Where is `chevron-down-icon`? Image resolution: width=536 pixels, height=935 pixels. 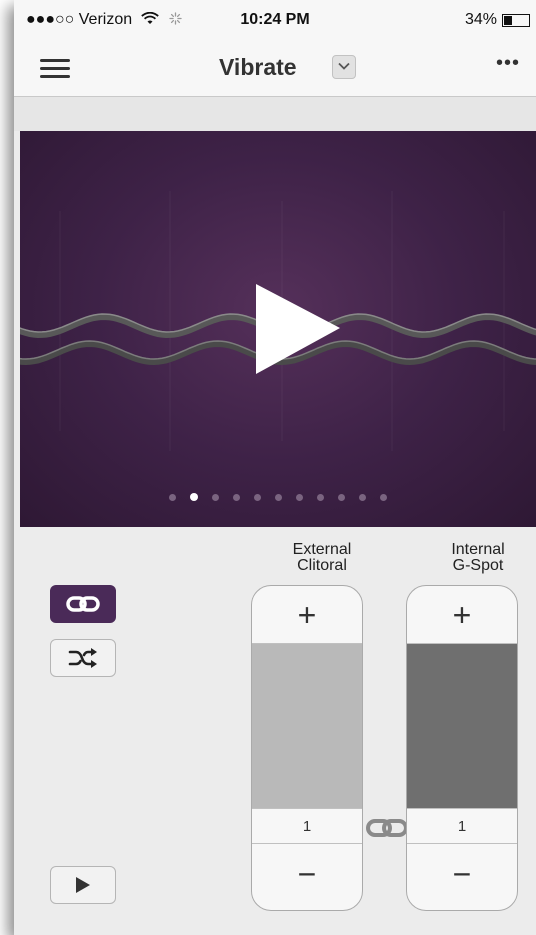 chevron-down-icon is located at coordinates (344, 66).